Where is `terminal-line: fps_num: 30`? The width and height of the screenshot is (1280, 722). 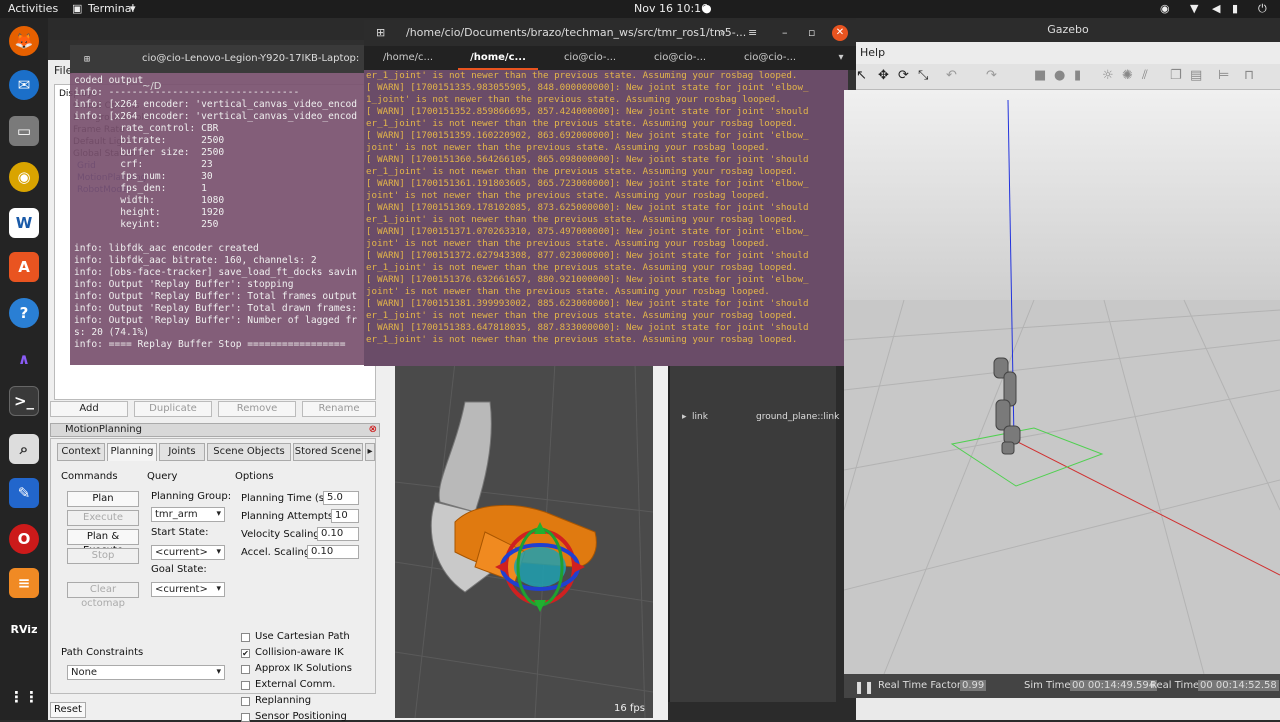 terminal-line: fps_num: 30 is located at coordinates (143, 176).